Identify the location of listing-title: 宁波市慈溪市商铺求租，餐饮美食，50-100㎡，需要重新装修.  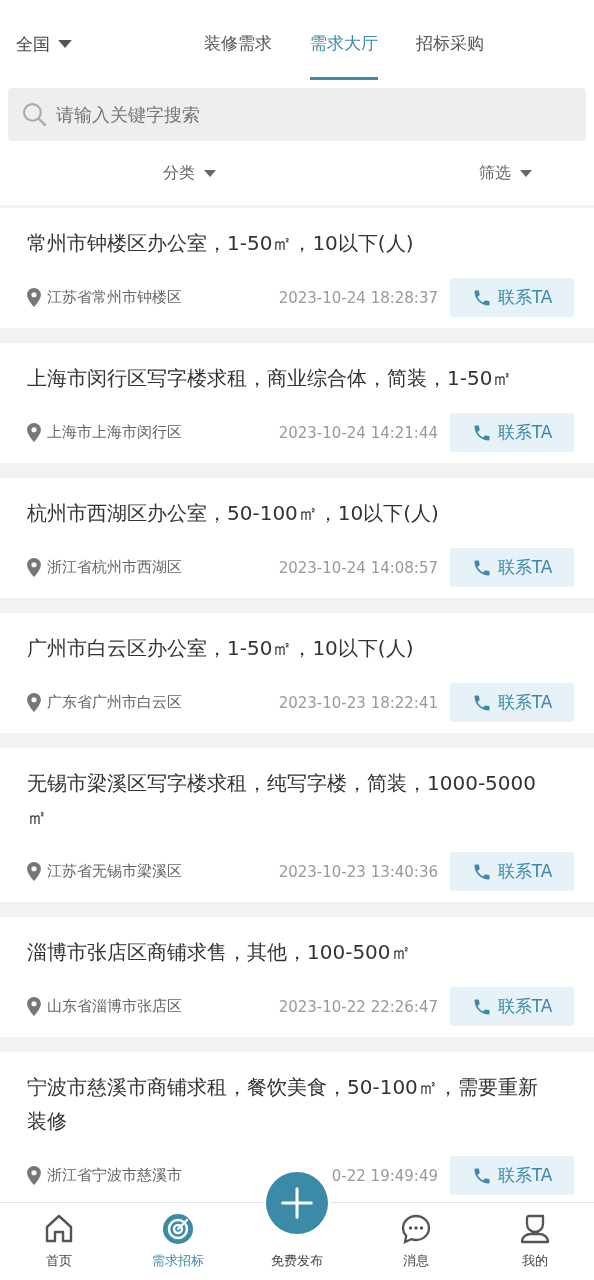
(283, 1104).